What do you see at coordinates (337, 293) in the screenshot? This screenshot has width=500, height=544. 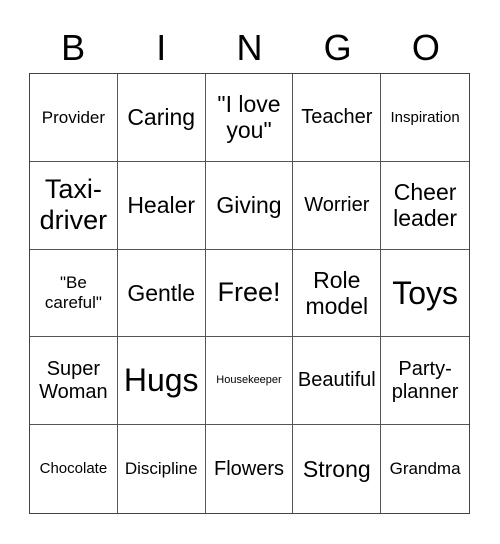 I see `bingo-cell: Role model` at bounding box center [337, 293].